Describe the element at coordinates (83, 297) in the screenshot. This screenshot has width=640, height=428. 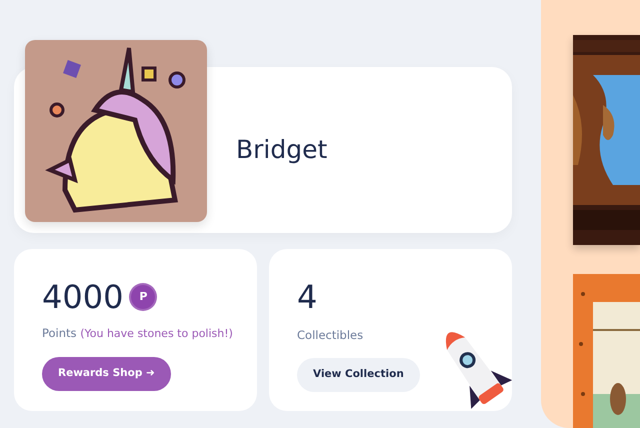
I see `points-value: 4000` at that location.